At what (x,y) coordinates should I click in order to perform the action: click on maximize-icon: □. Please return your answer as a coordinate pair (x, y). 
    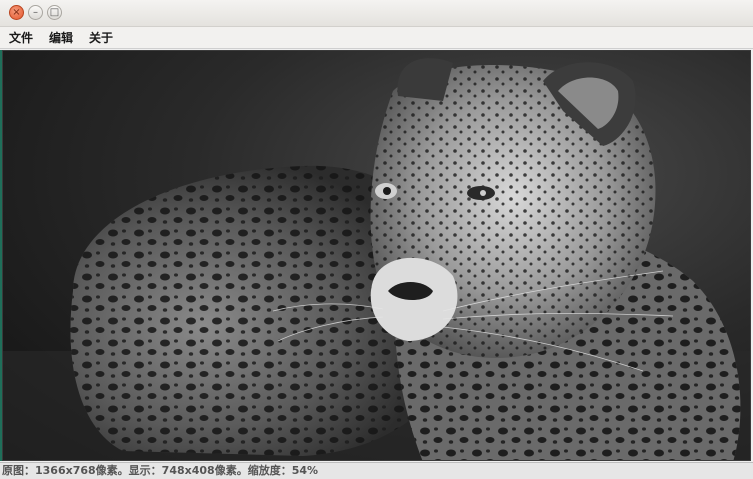
    Looking at the image, I should click on (54, 12).